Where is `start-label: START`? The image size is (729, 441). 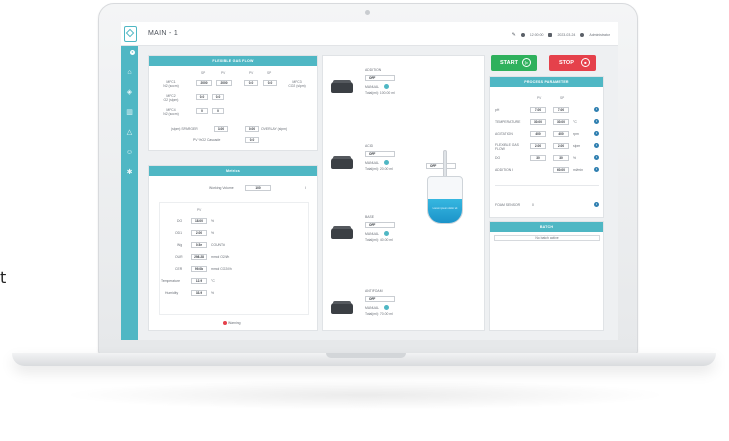 start-label: START is located at coordinates (509, 63).